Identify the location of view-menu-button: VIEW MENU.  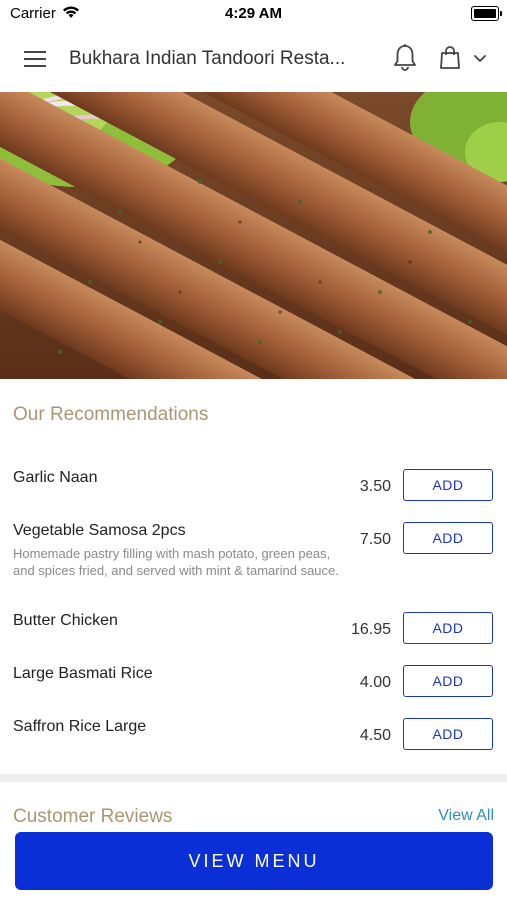
(254, 861).